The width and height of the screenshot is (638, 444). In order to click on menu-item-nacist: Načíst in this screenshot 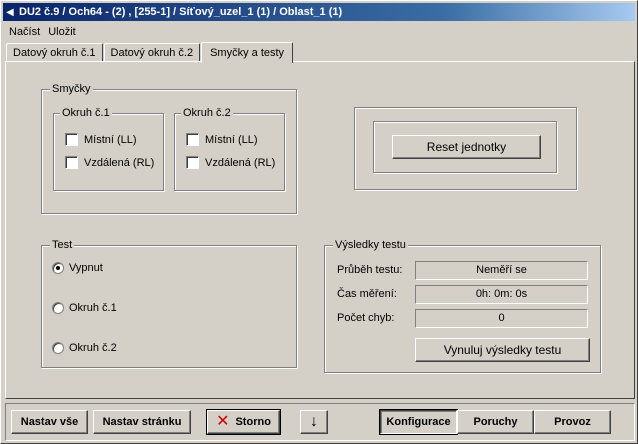, I will do `click(24, 32)`.